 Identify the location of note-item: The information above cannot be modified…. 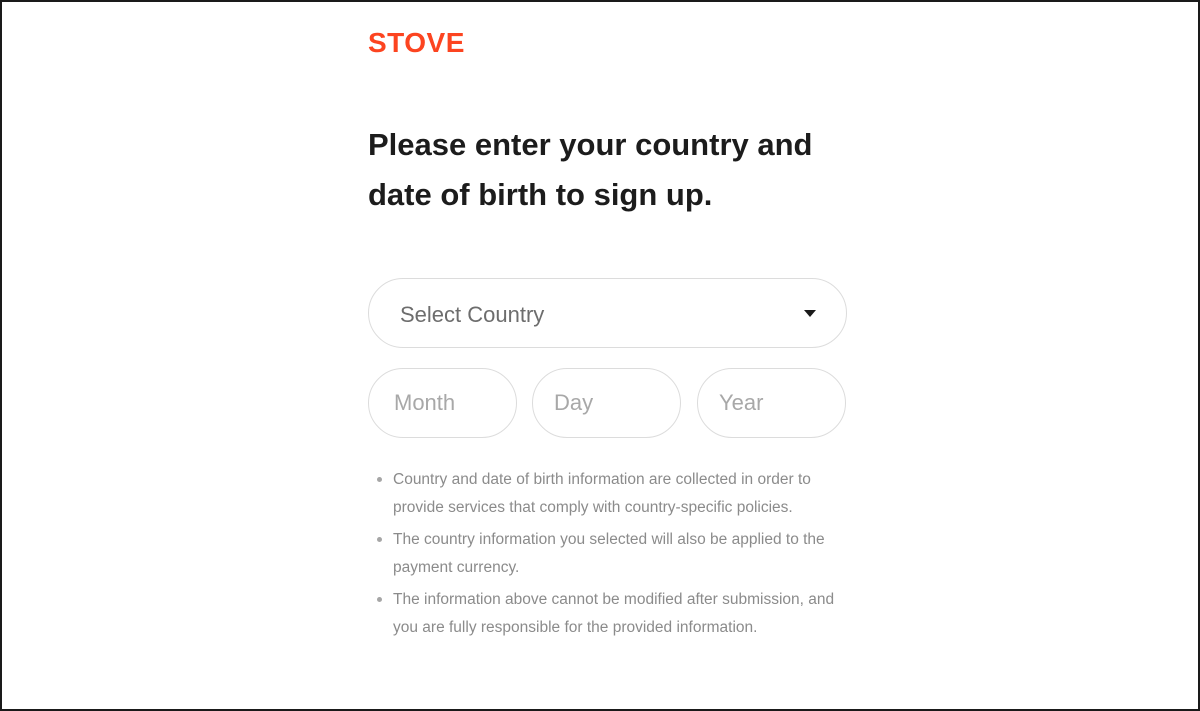
(616, 614).